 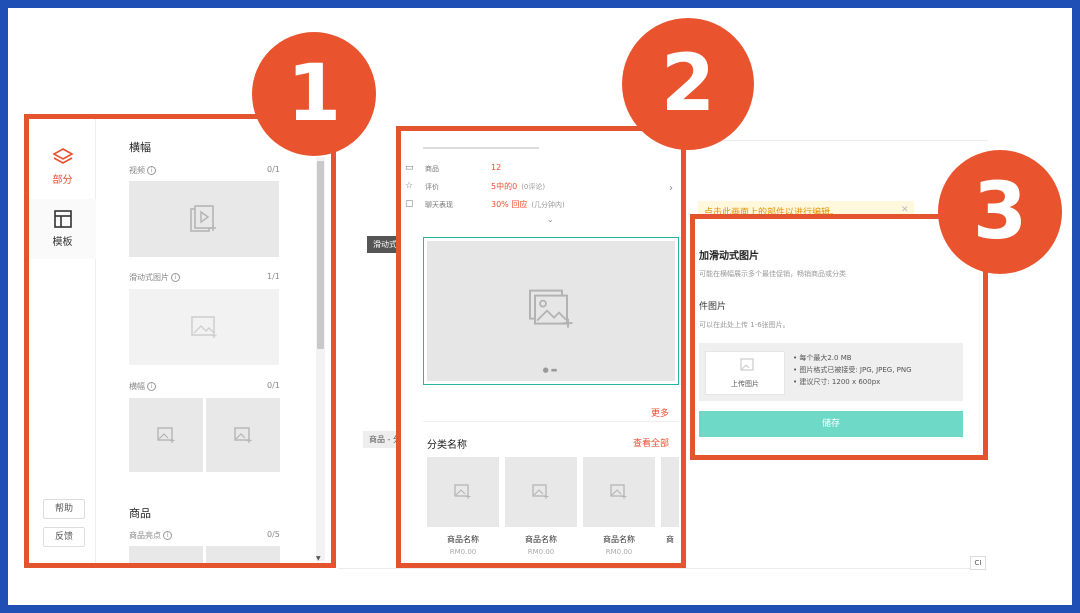 I want to click on product-highlight-label: 商品亮点 i, so click(x=150, y=535).